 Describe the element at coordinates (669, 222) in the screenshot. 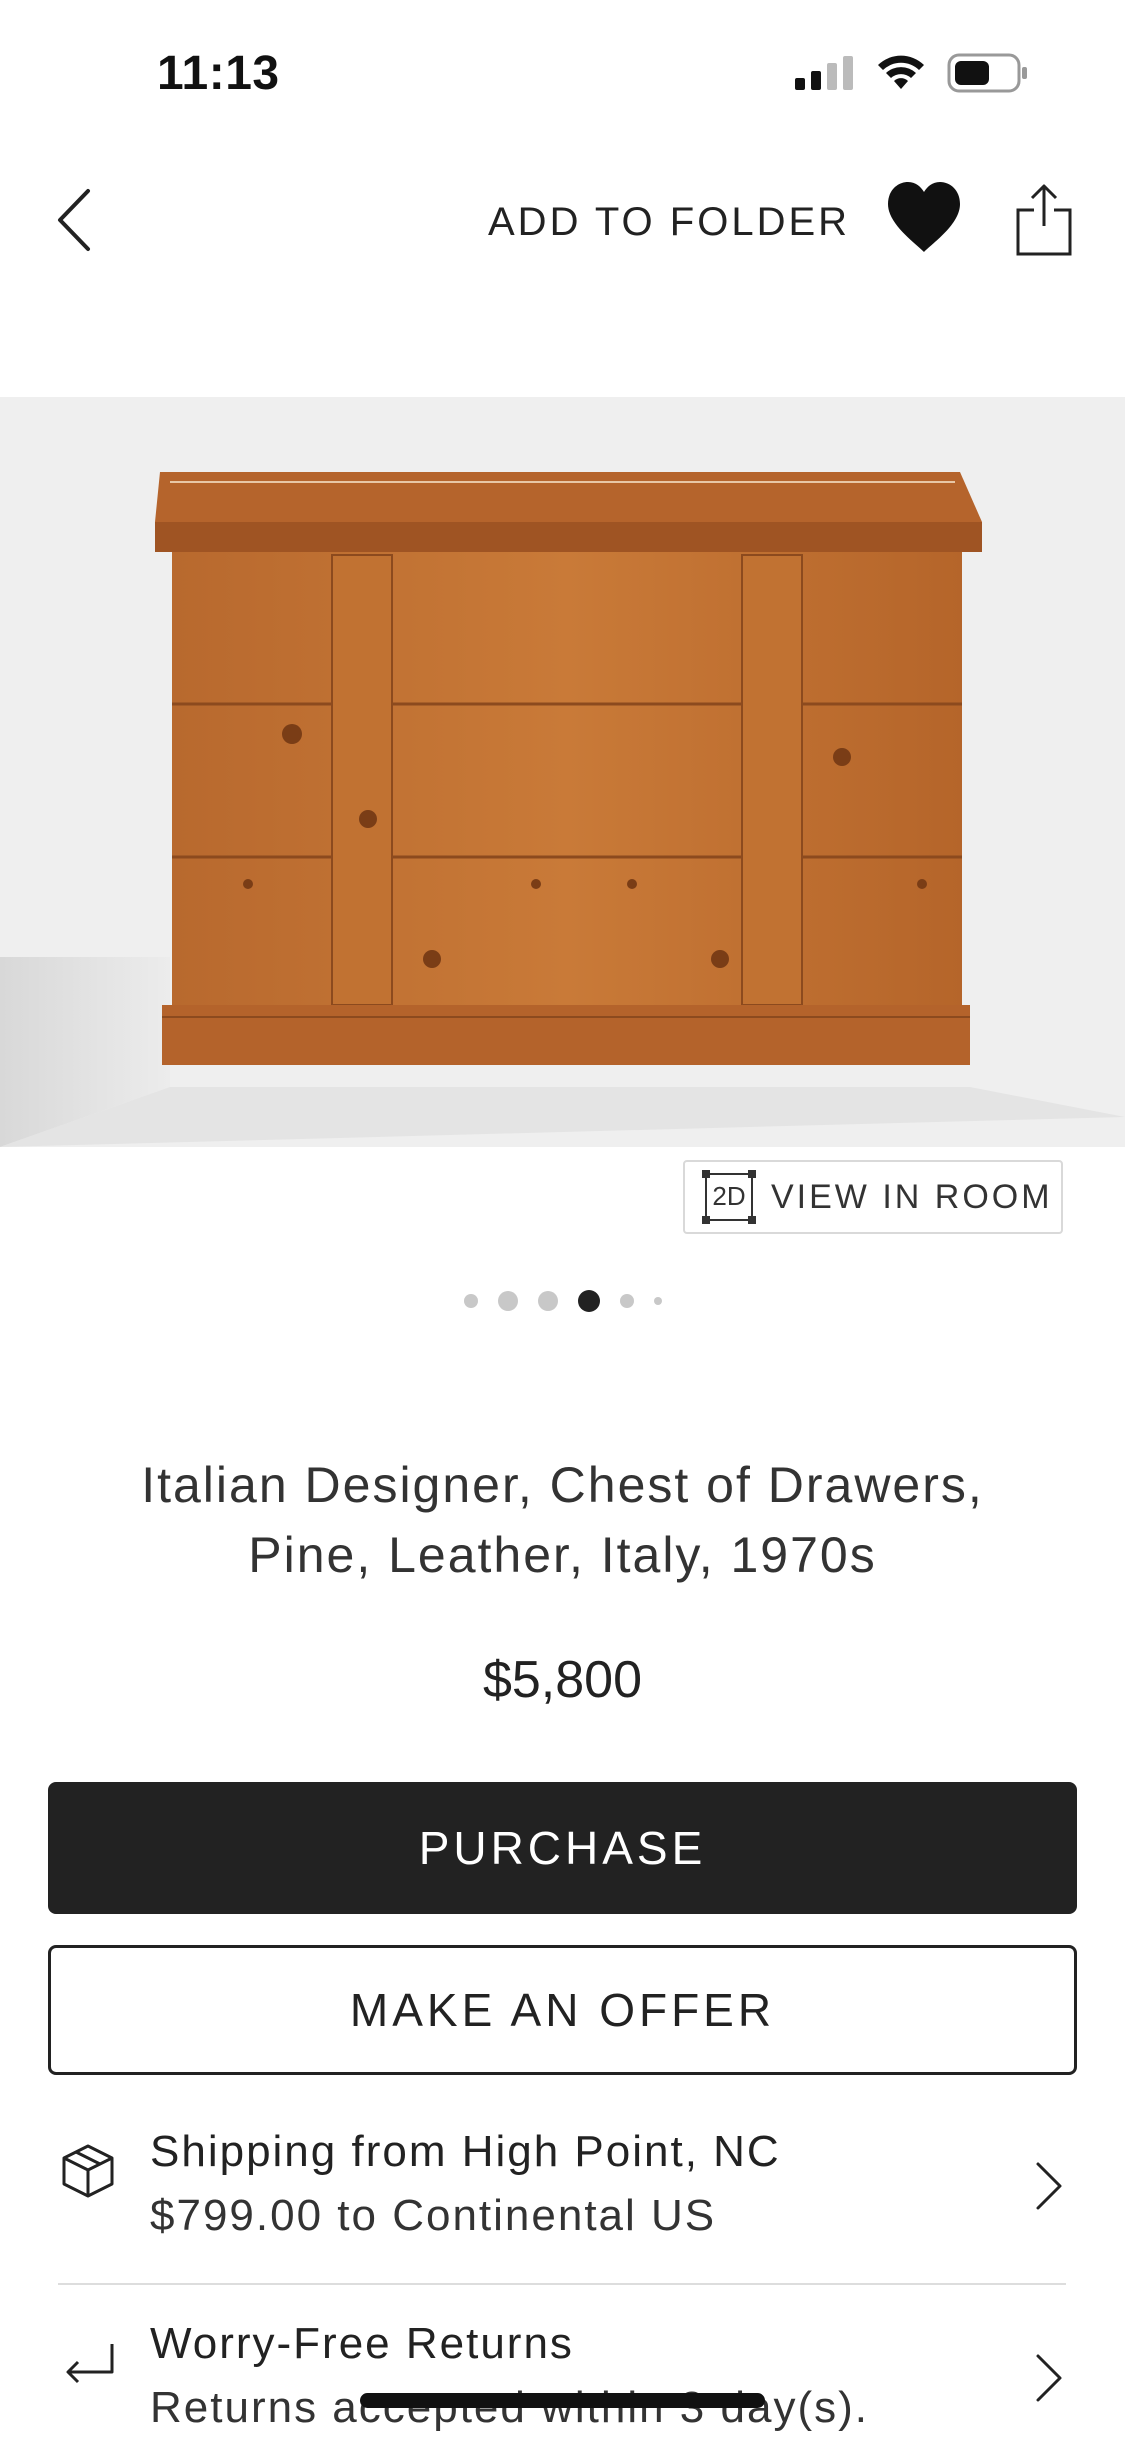

I see `add-to-folder-button: ADD TO FOLDER` at that location.